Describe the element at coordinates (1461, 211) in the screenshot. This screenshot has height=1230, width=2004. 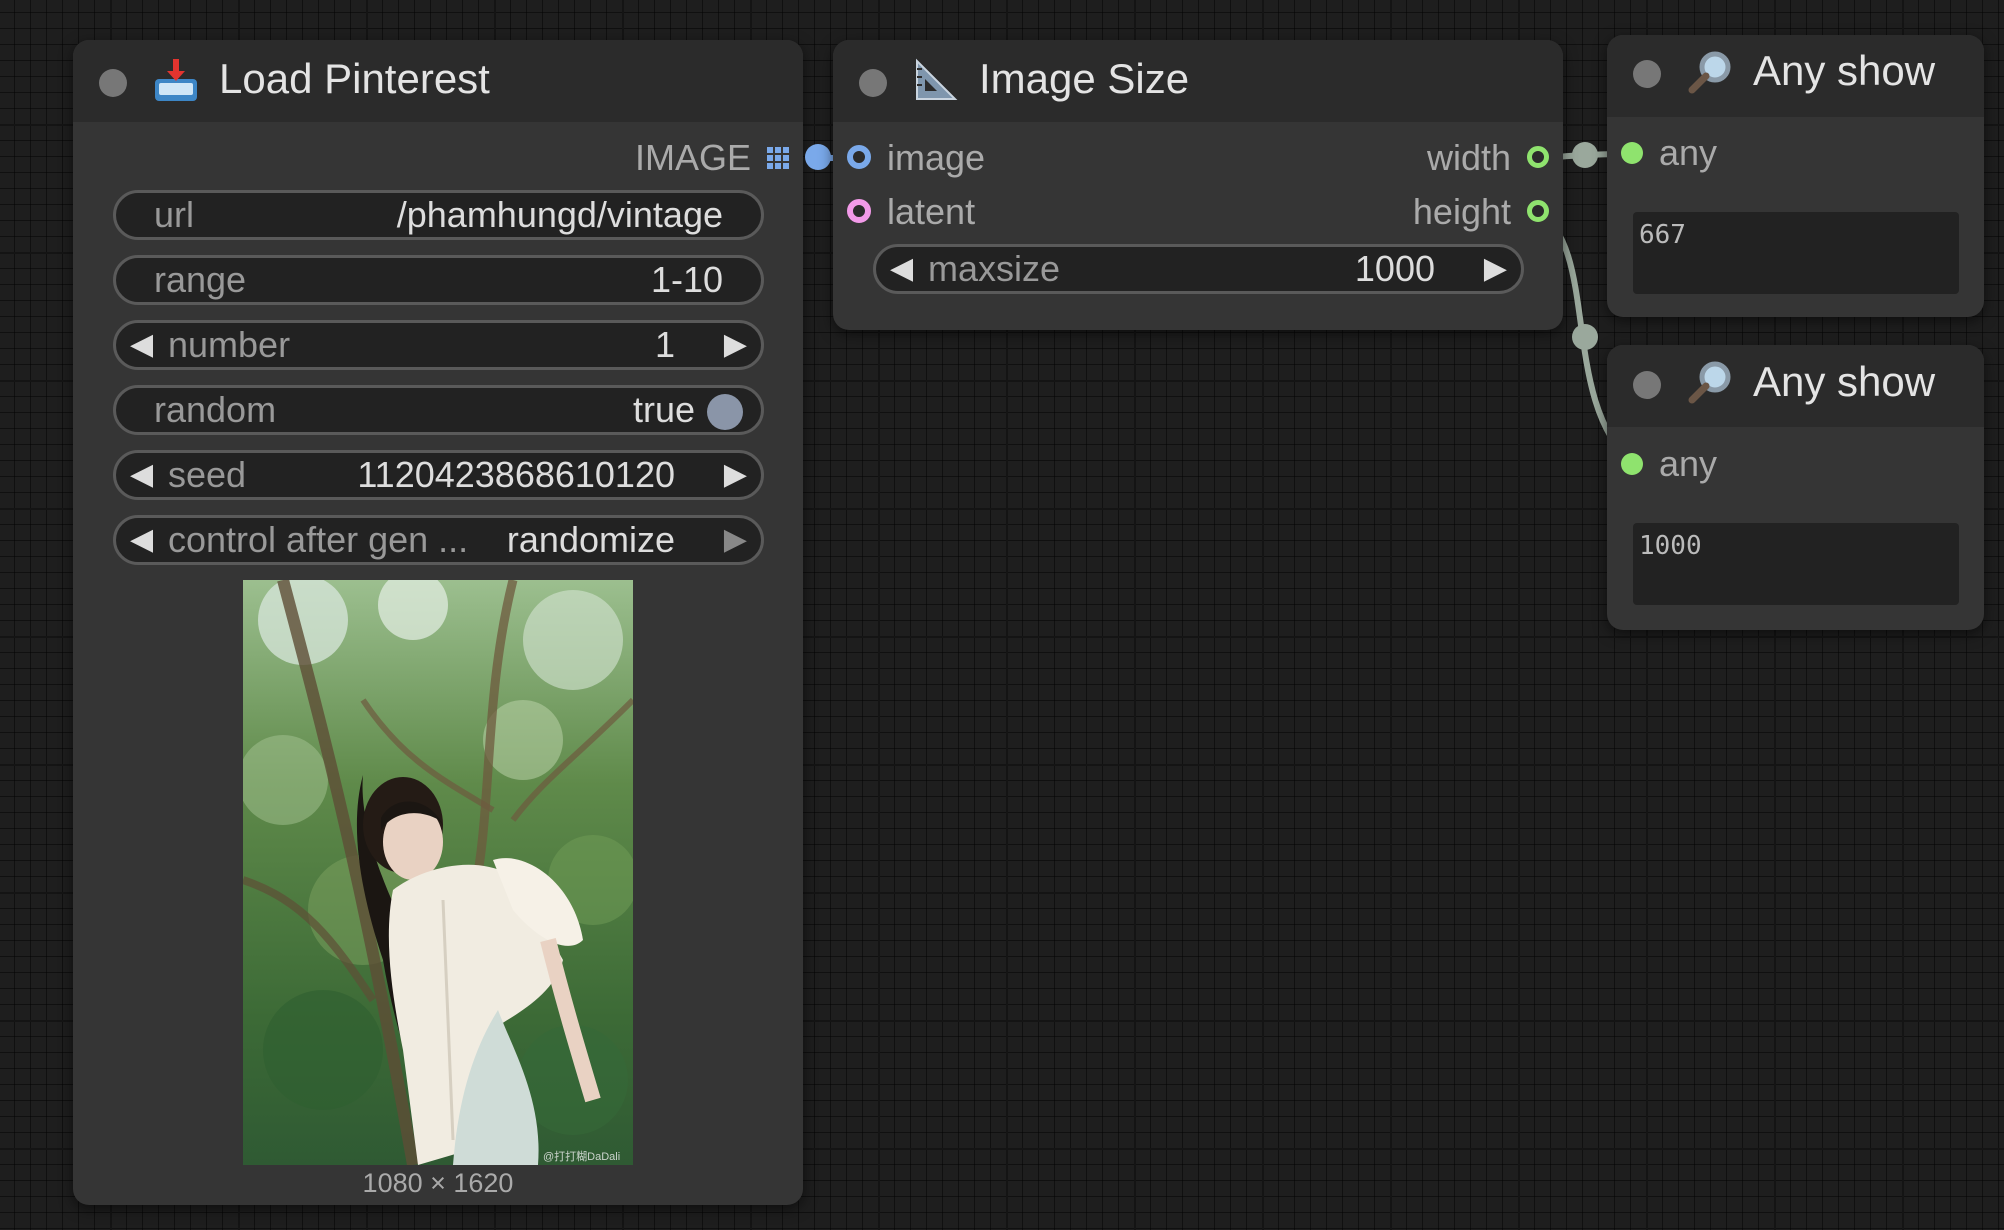
I see `output-label-height: height` at that location.